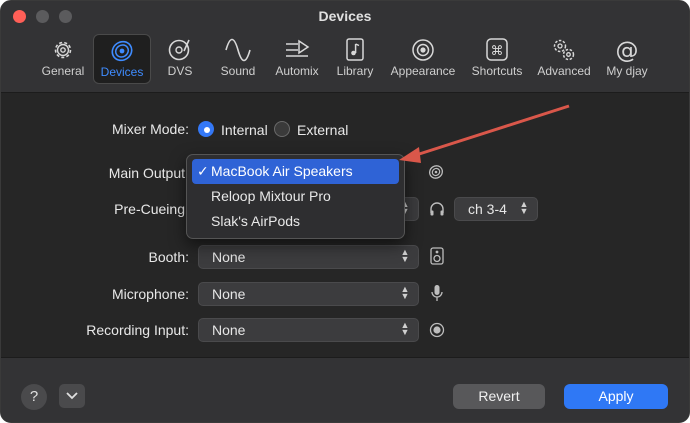  I want to click on tab-label: Automix, so click(297, 71).